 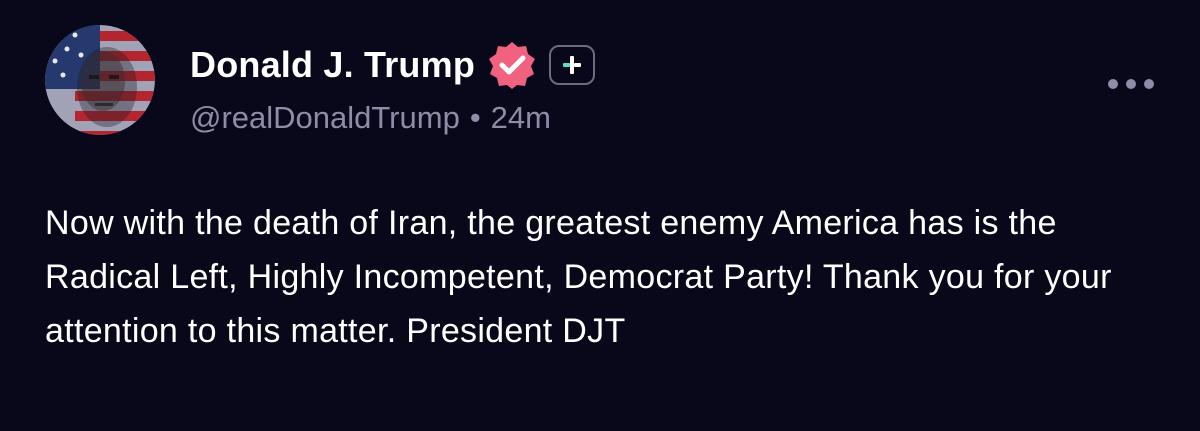 I want to click on author-meta-row: @realDonaldTrump • 24m, so click(x=370, y=118).